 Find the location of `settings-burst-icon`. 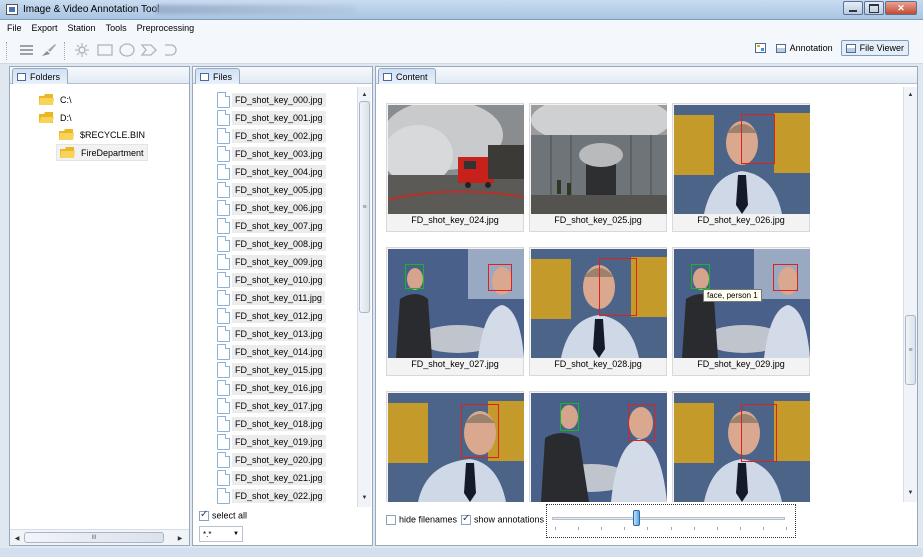

settings-burst-icon is located at coordinates (82, 50).